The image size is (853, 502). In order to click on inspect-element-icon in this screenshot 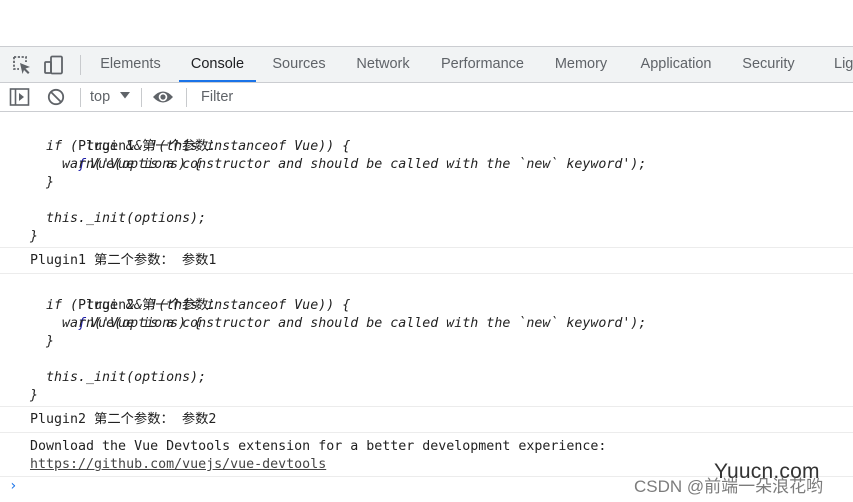, I will do `click(22, 65)`.